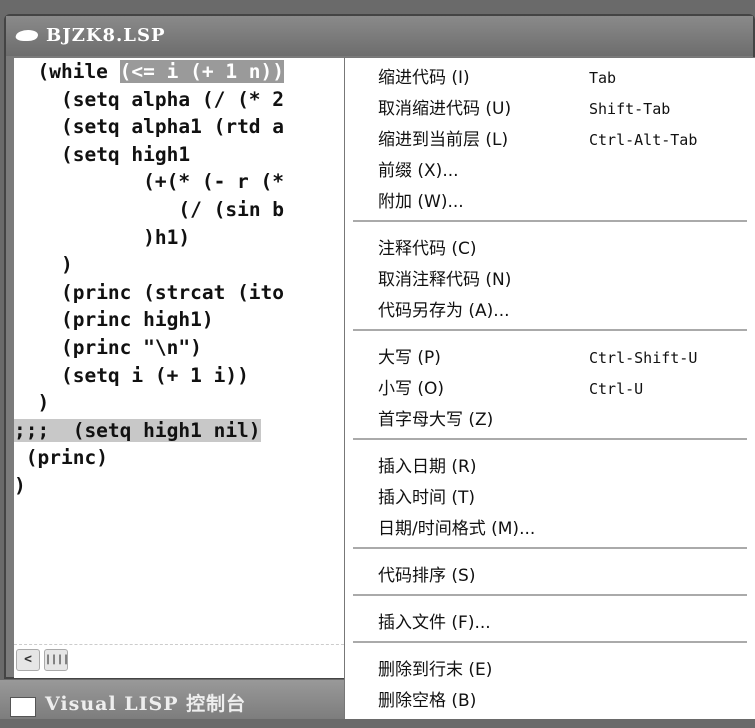 This screenshot has width=755, height=728. What do you see at coordinates (566, 701) in the screenshot?
I see `menu-item: 删除空格 (B)` at bounding box center [566, 701].